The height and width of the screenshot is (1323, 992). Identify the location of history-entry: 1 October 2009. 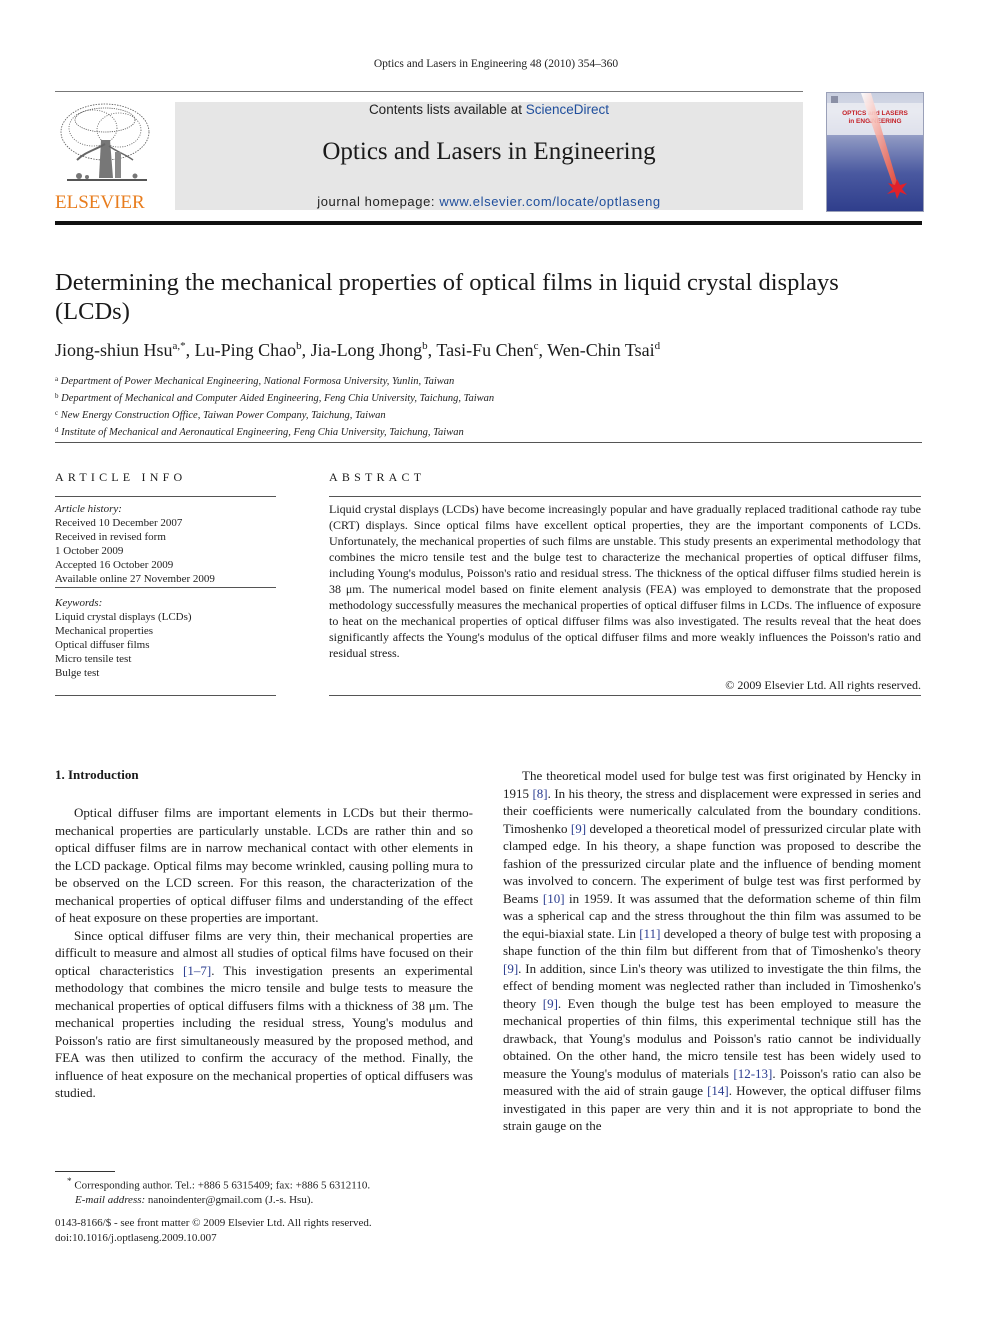
(89, 551).